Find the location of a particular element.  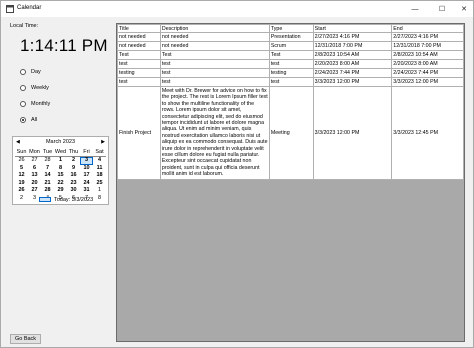

cell-end: 3/3/2023 12:00 PM is located at coordinates (427, 82).